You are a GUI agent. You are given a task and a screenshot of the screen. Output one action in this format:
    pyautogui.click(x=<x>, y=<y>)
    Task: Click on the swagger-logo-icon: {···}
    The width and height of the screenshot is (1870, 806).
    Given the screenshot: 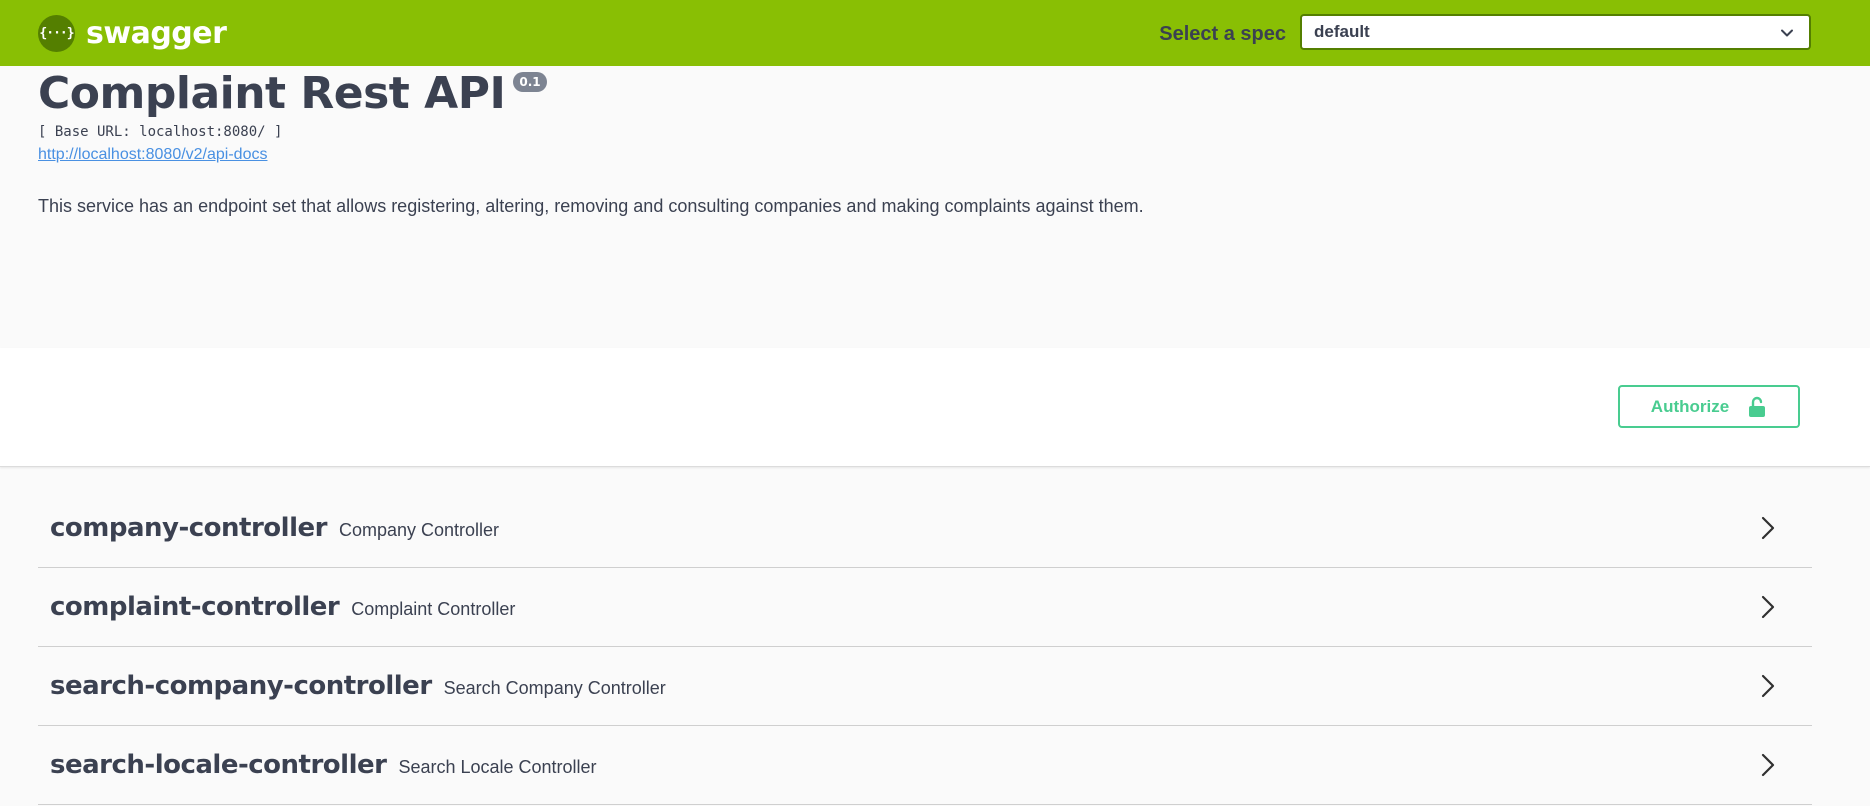 What is the action you would take?
    pyautogui.click(x=56, y=33)
    